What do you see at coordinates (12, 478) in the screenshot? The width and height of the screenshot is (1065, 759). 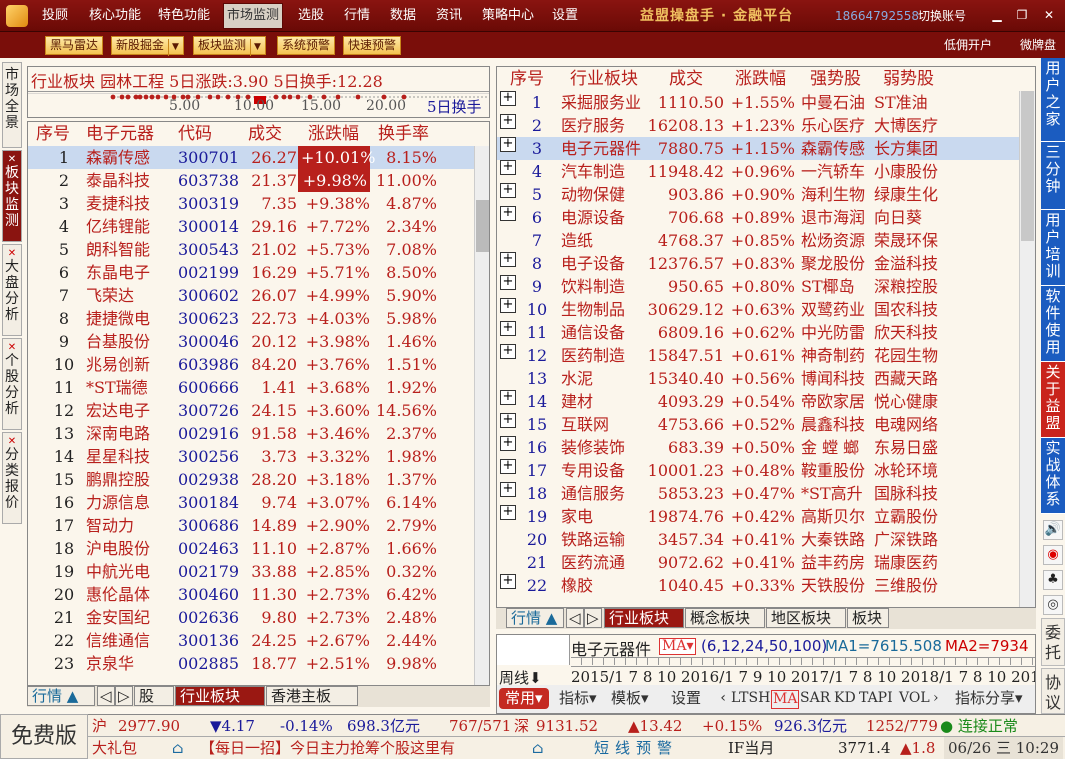 I see `side-tab-category-quotes: ✕ 分类报价` at bounding box center [12, 478].